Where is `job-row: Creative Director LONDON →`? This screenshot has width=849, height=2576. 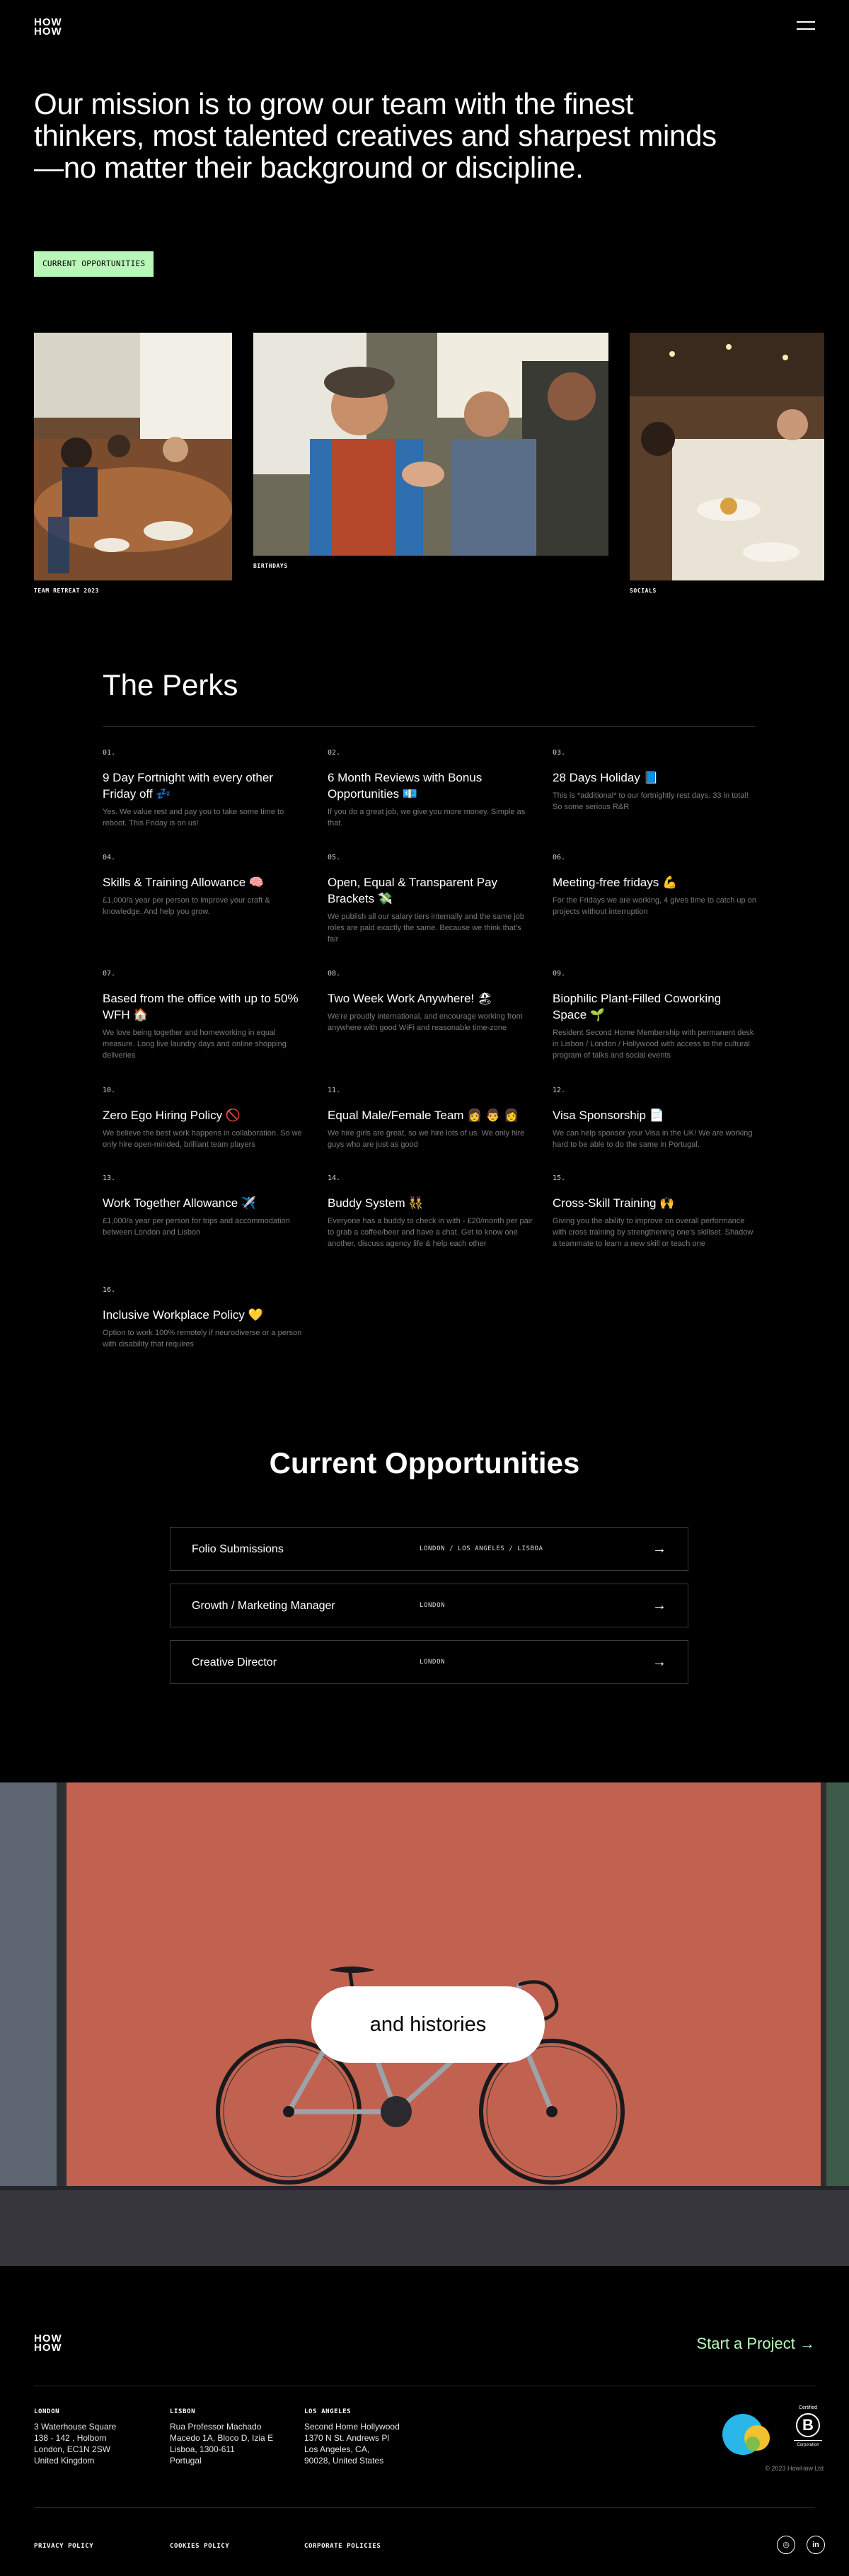
job-row: Creative Director LONDON → is located at coordinates (429, 1662).